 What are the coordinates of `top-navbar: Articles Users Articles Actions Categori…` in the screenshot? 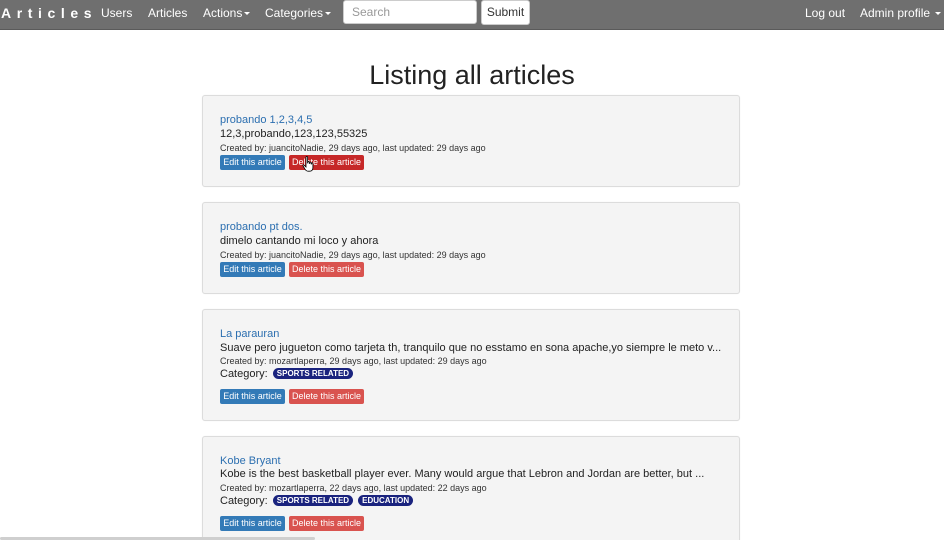 It's located at (472, 15).